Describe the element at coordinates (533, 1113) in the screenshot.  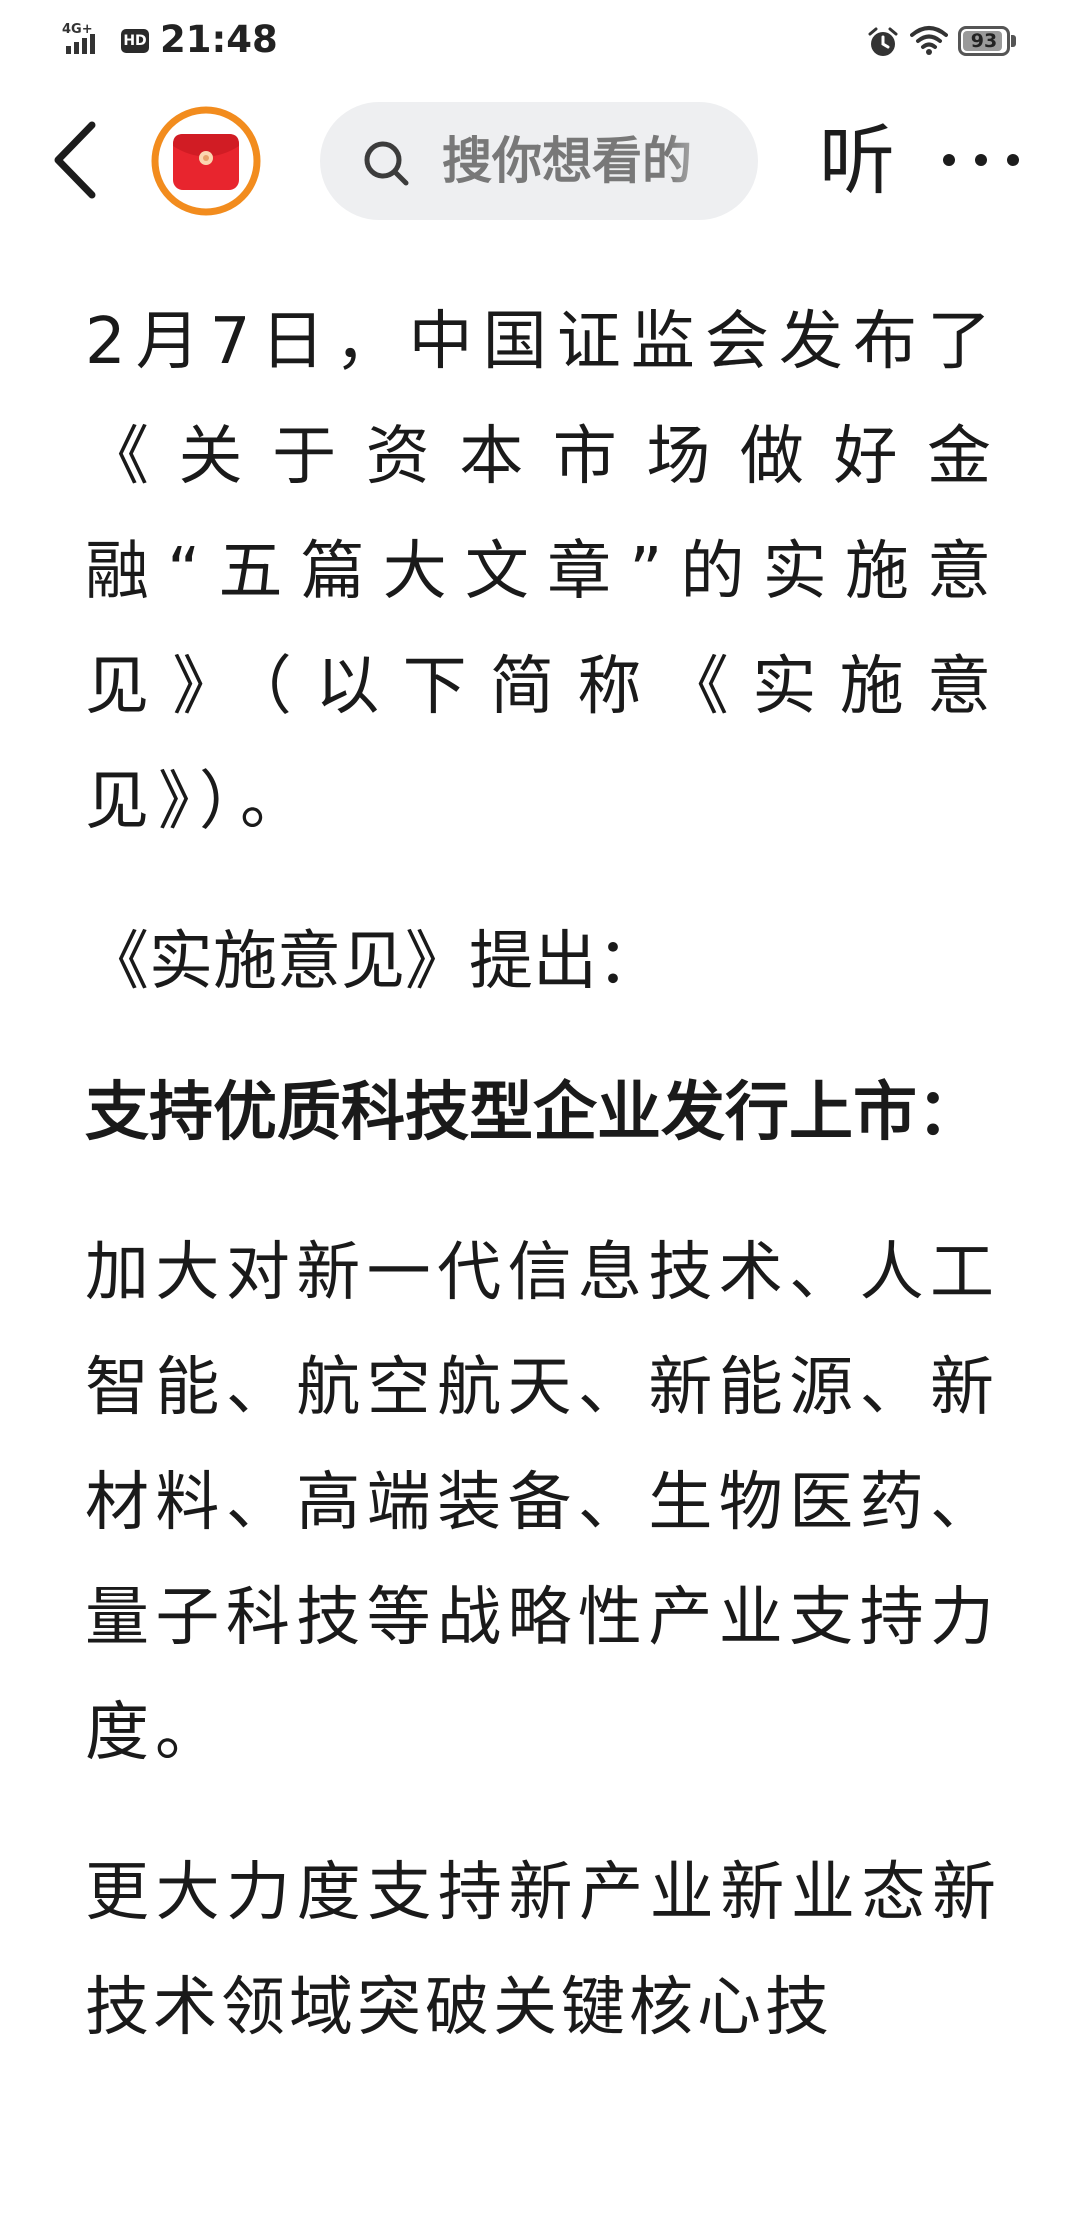
I see `article-subheading: 支持优质科技型企业发行上市：` at that location.